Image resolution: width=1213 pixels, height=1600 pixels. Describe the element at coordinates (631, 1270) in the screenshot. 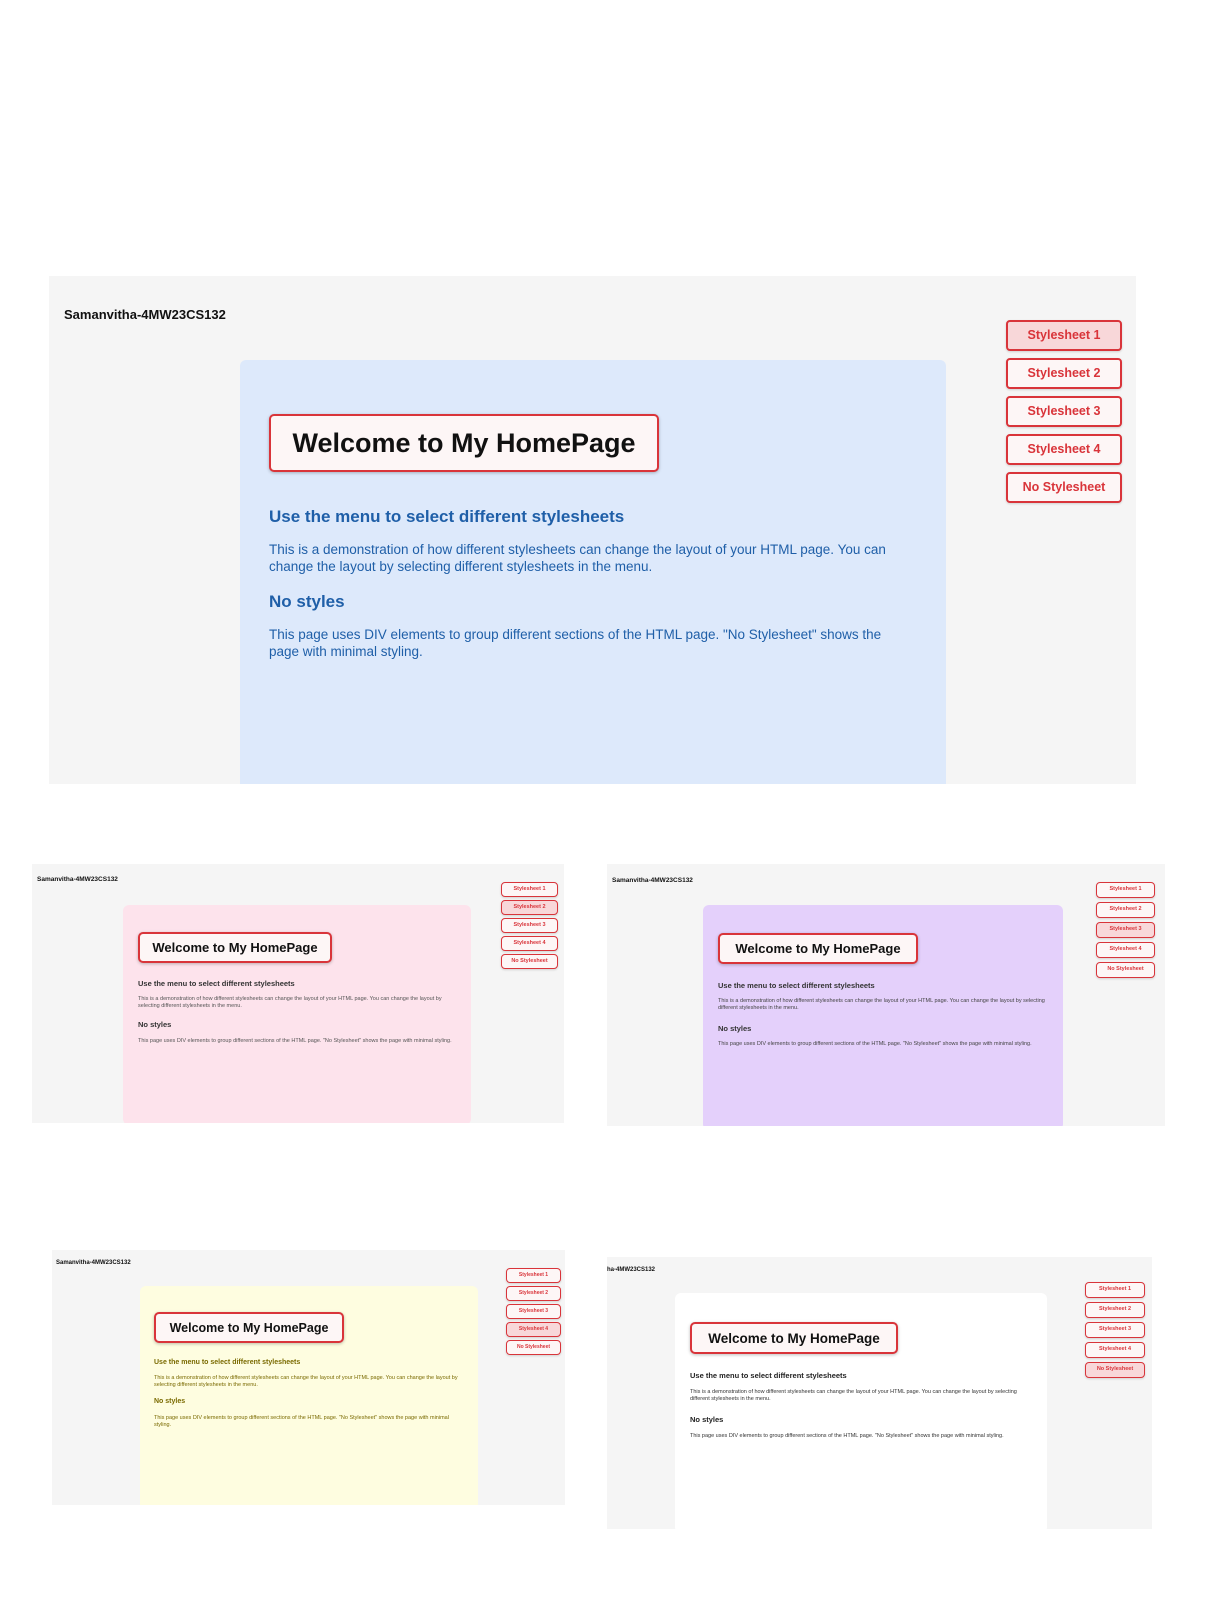

I see `author-label-cropped: ha-4MW23CS132` at that location.